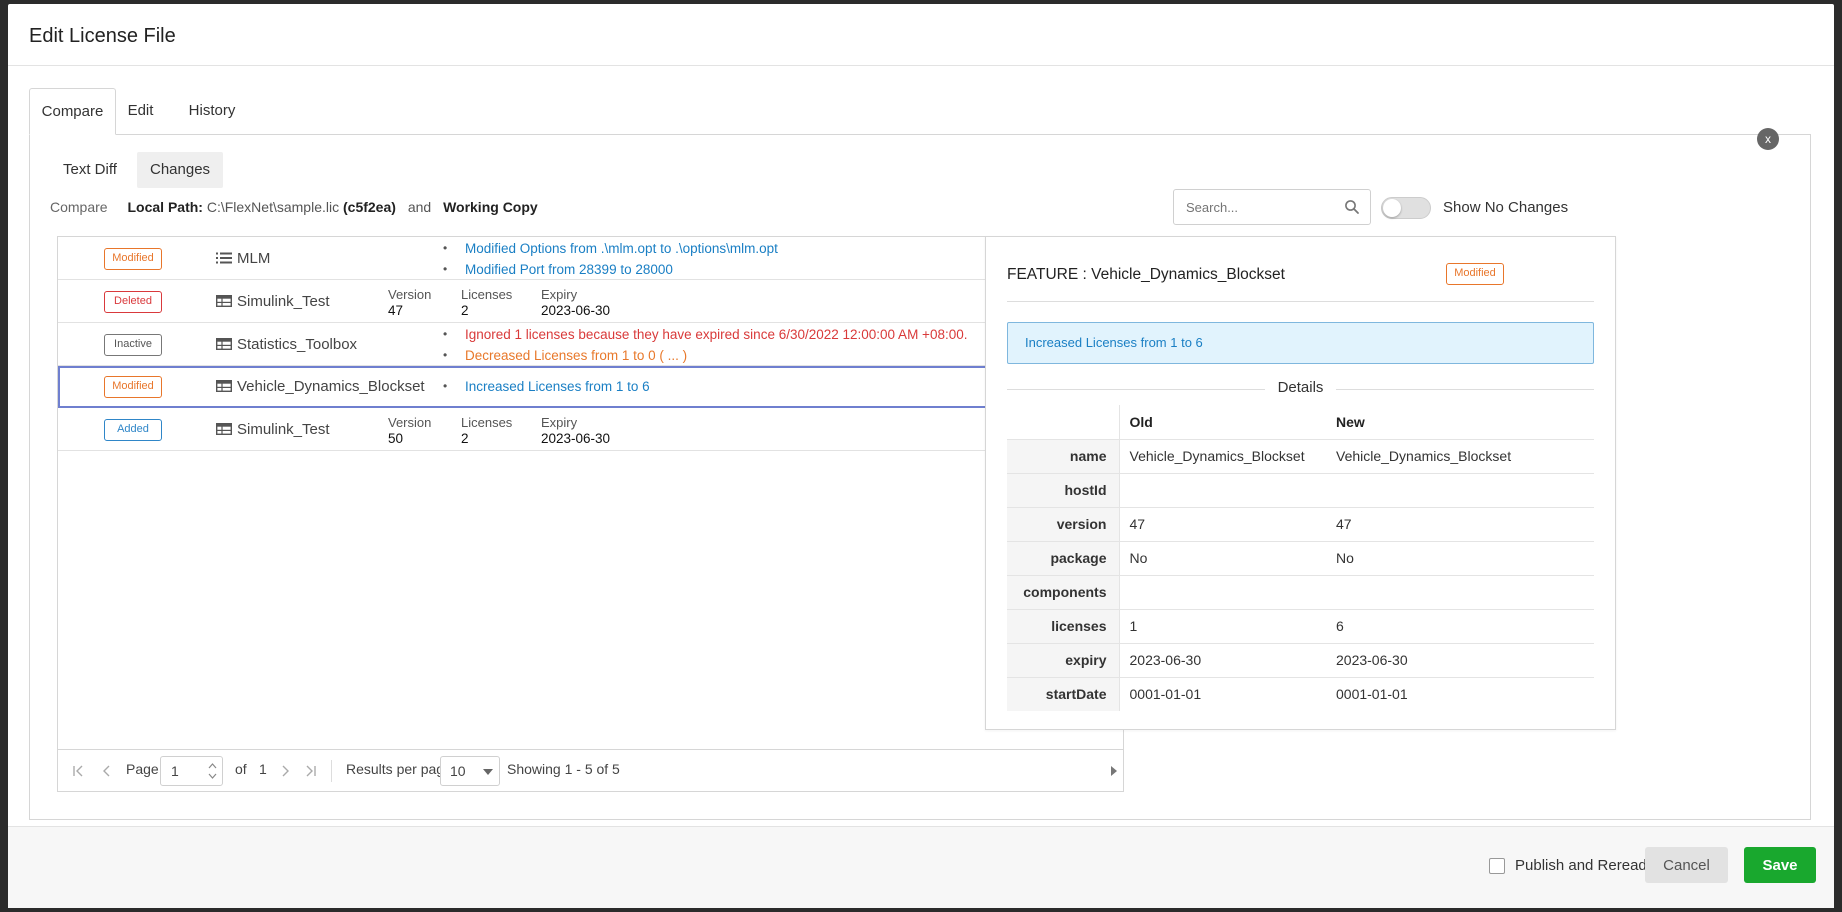  Describe the element at coordinates (285, 771) in the screenshot. I see `next-page-icon` at that location.